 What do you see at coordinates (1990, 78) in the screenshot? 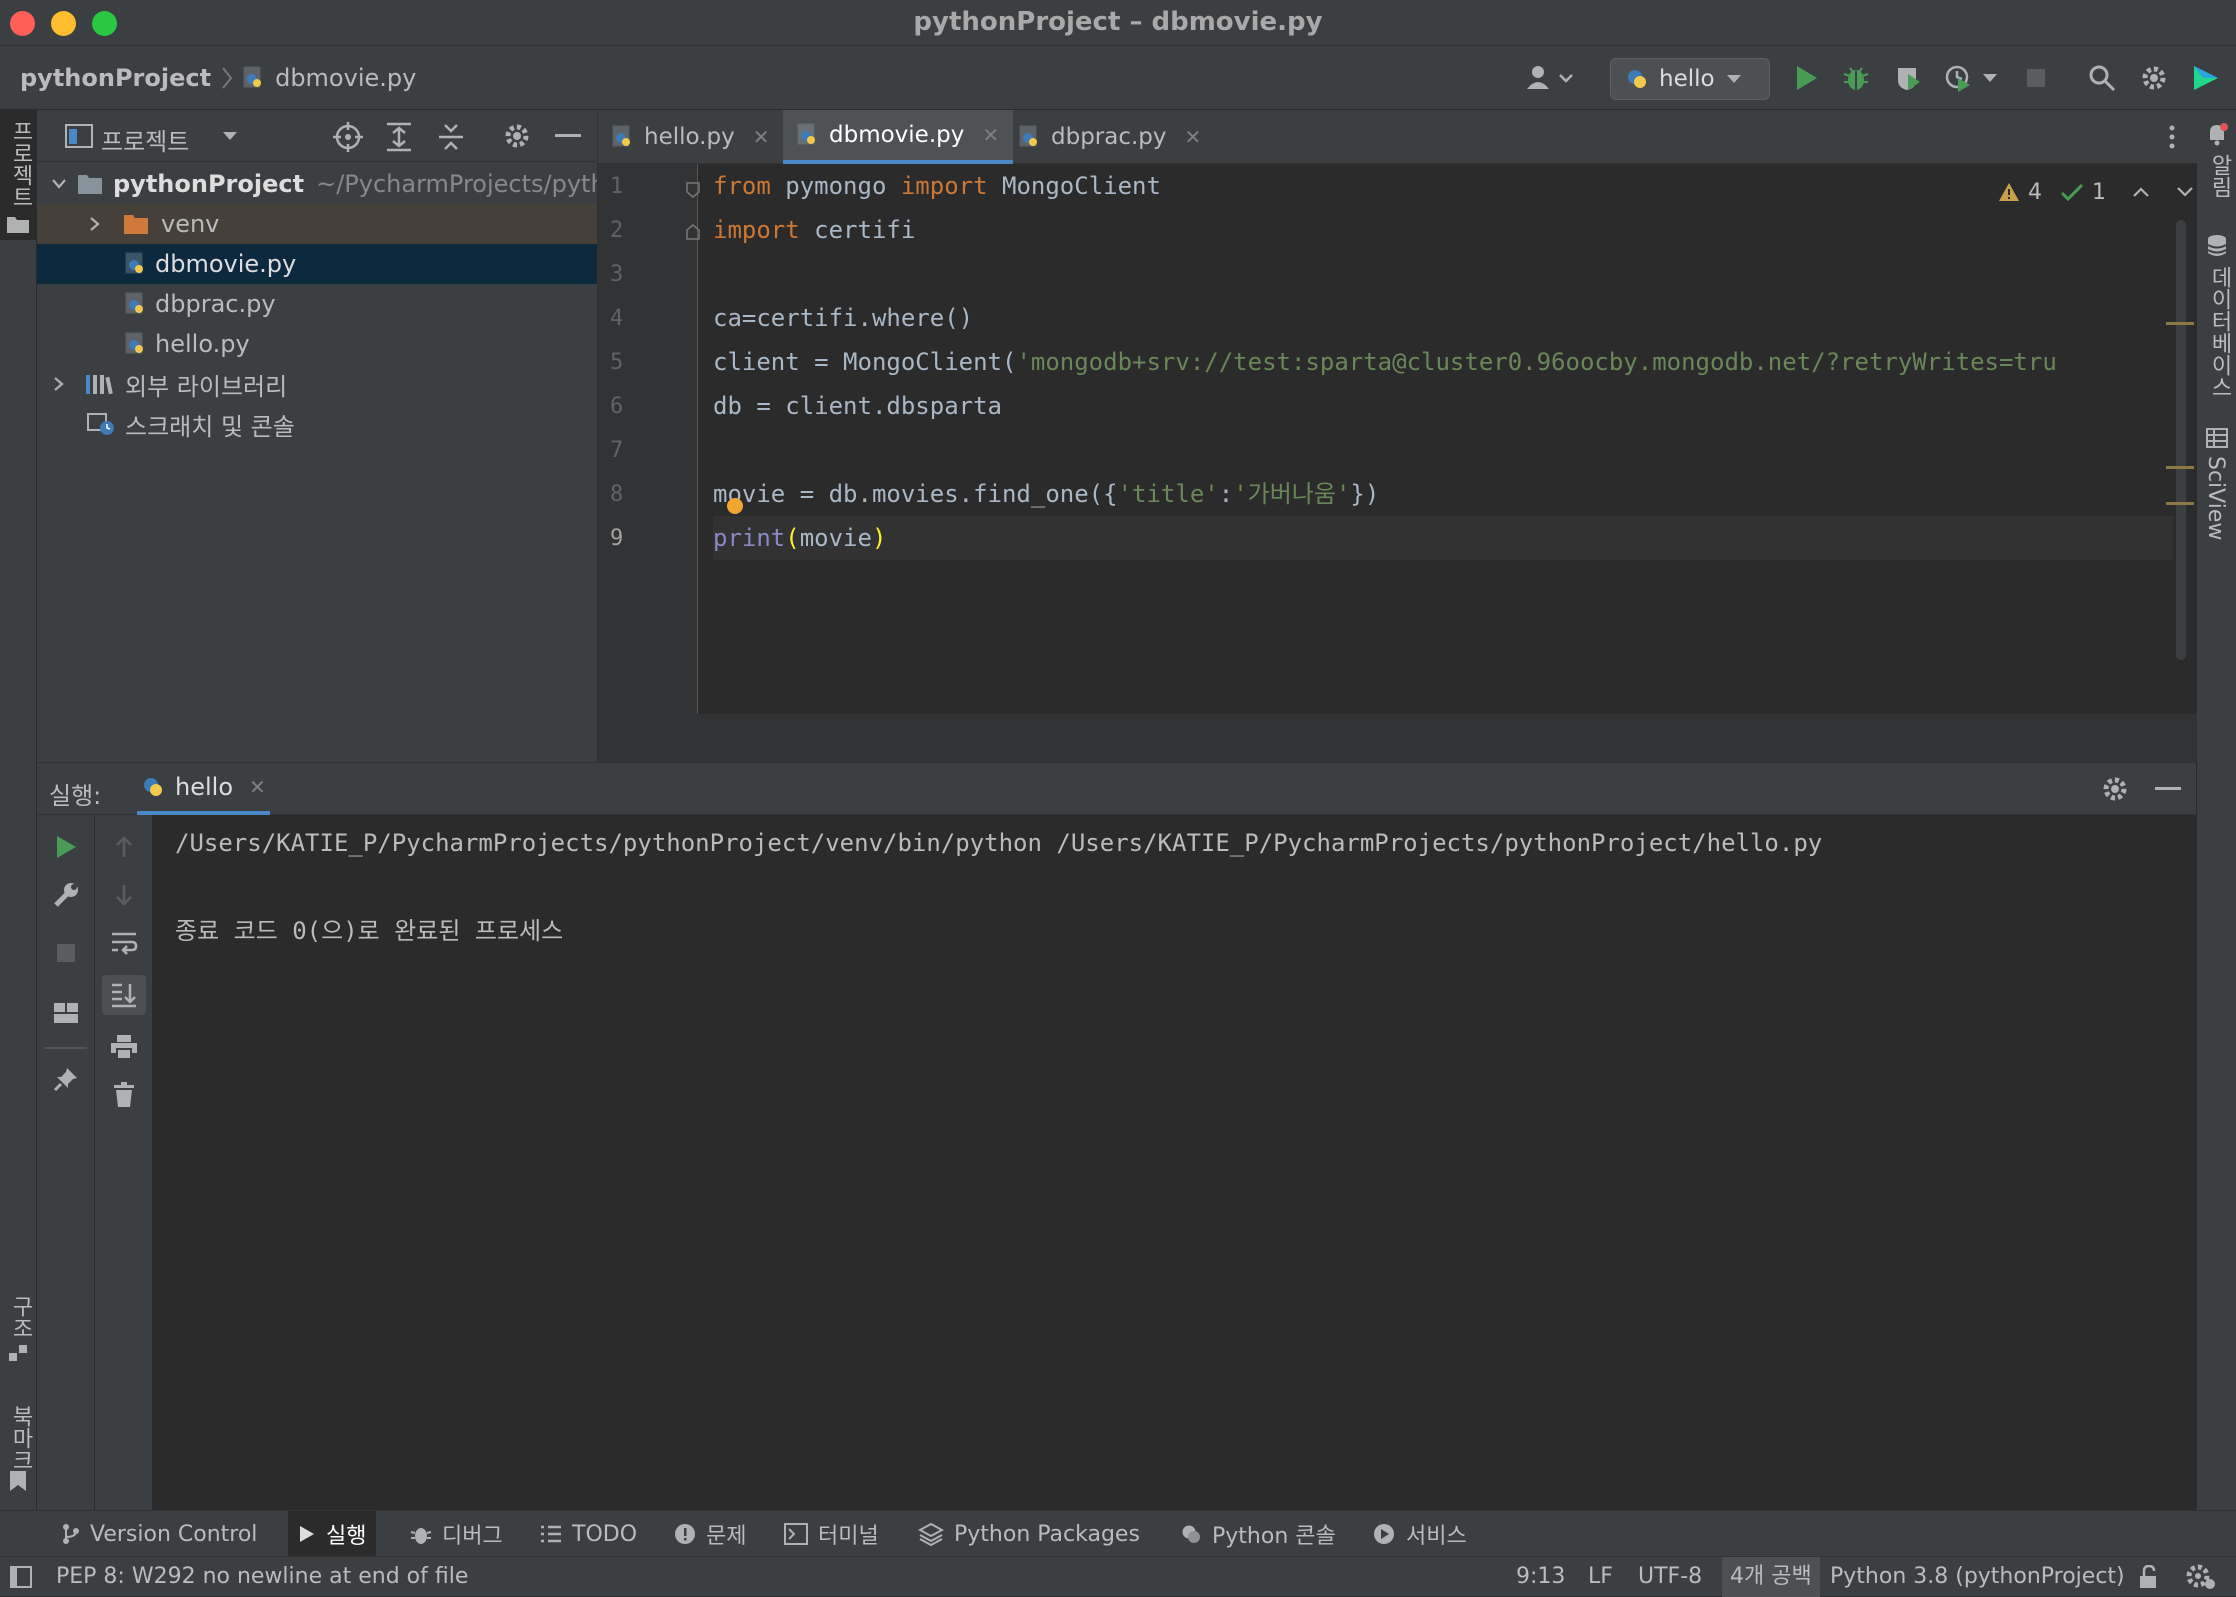
I see `more-run-options-chevron-icon` at bounding box center [1990, 78].